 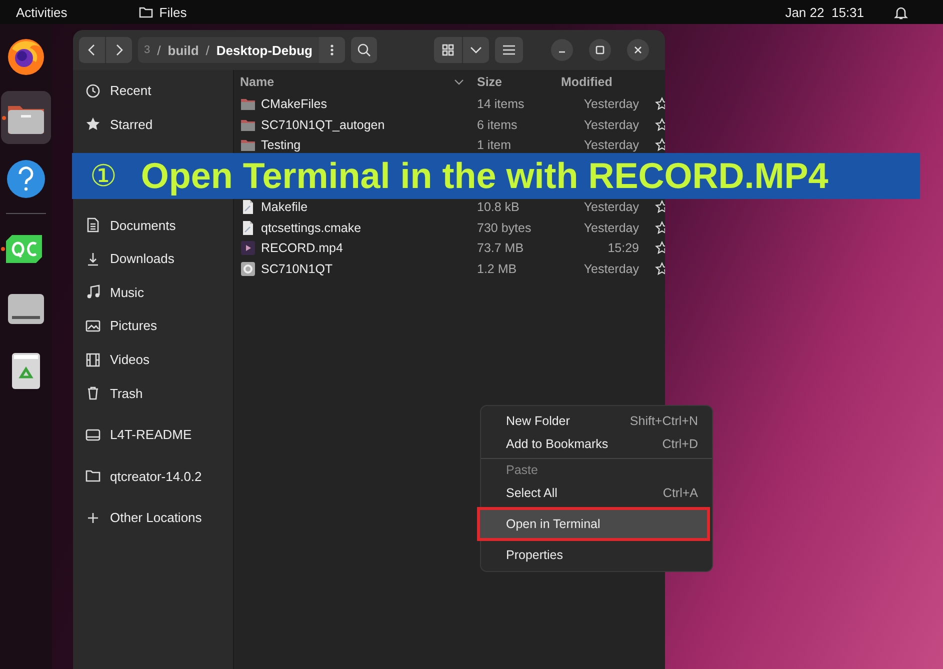 I want to click on caret-down-icon, so click(x=476, y=50).